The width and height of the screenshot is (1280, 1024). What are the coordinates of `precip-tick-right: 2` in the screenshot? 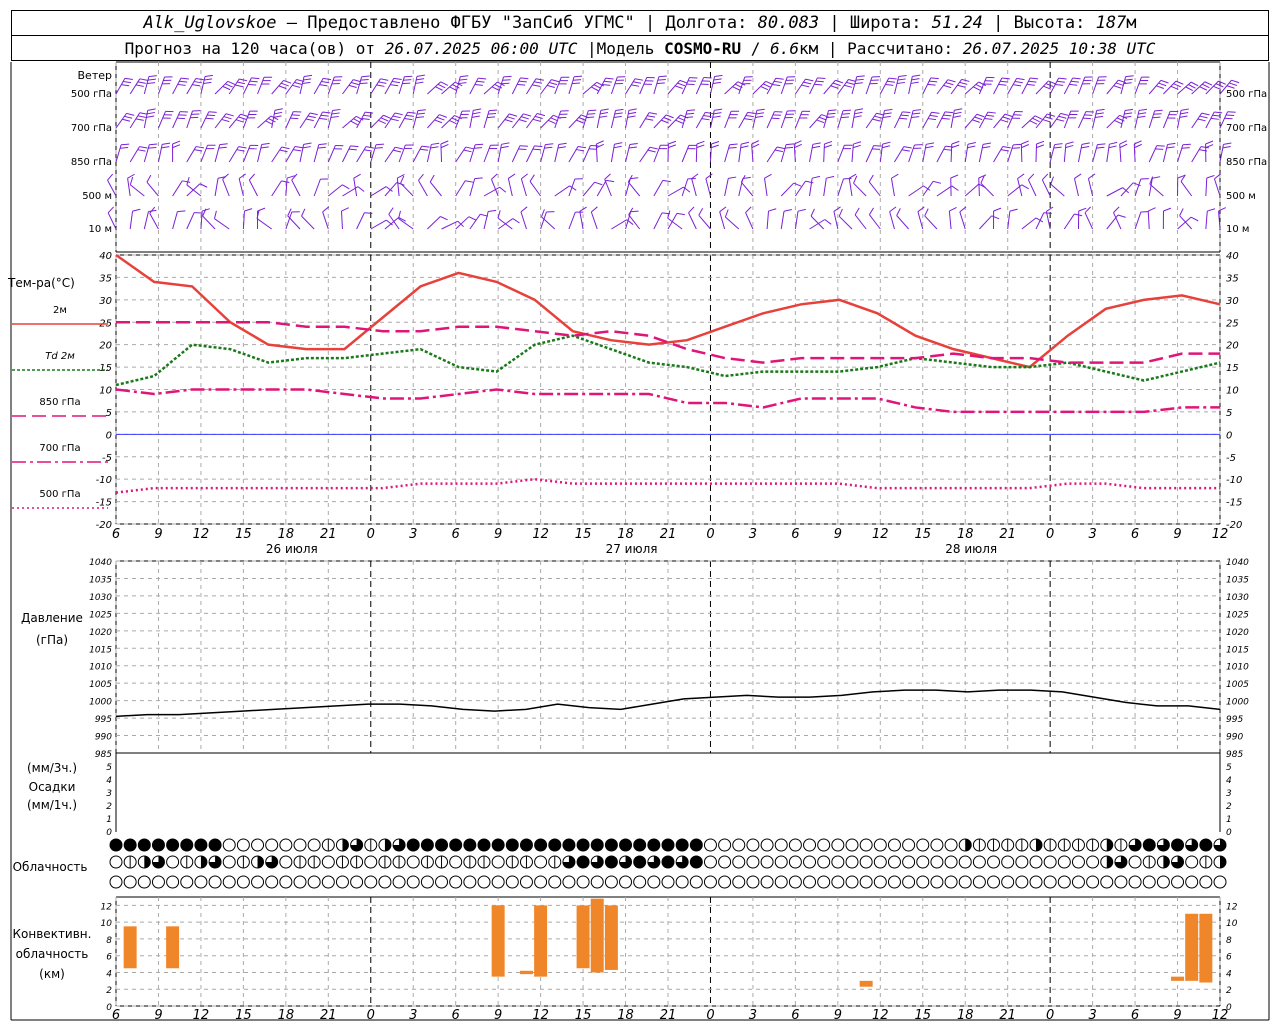 It's located at (1229, 807).